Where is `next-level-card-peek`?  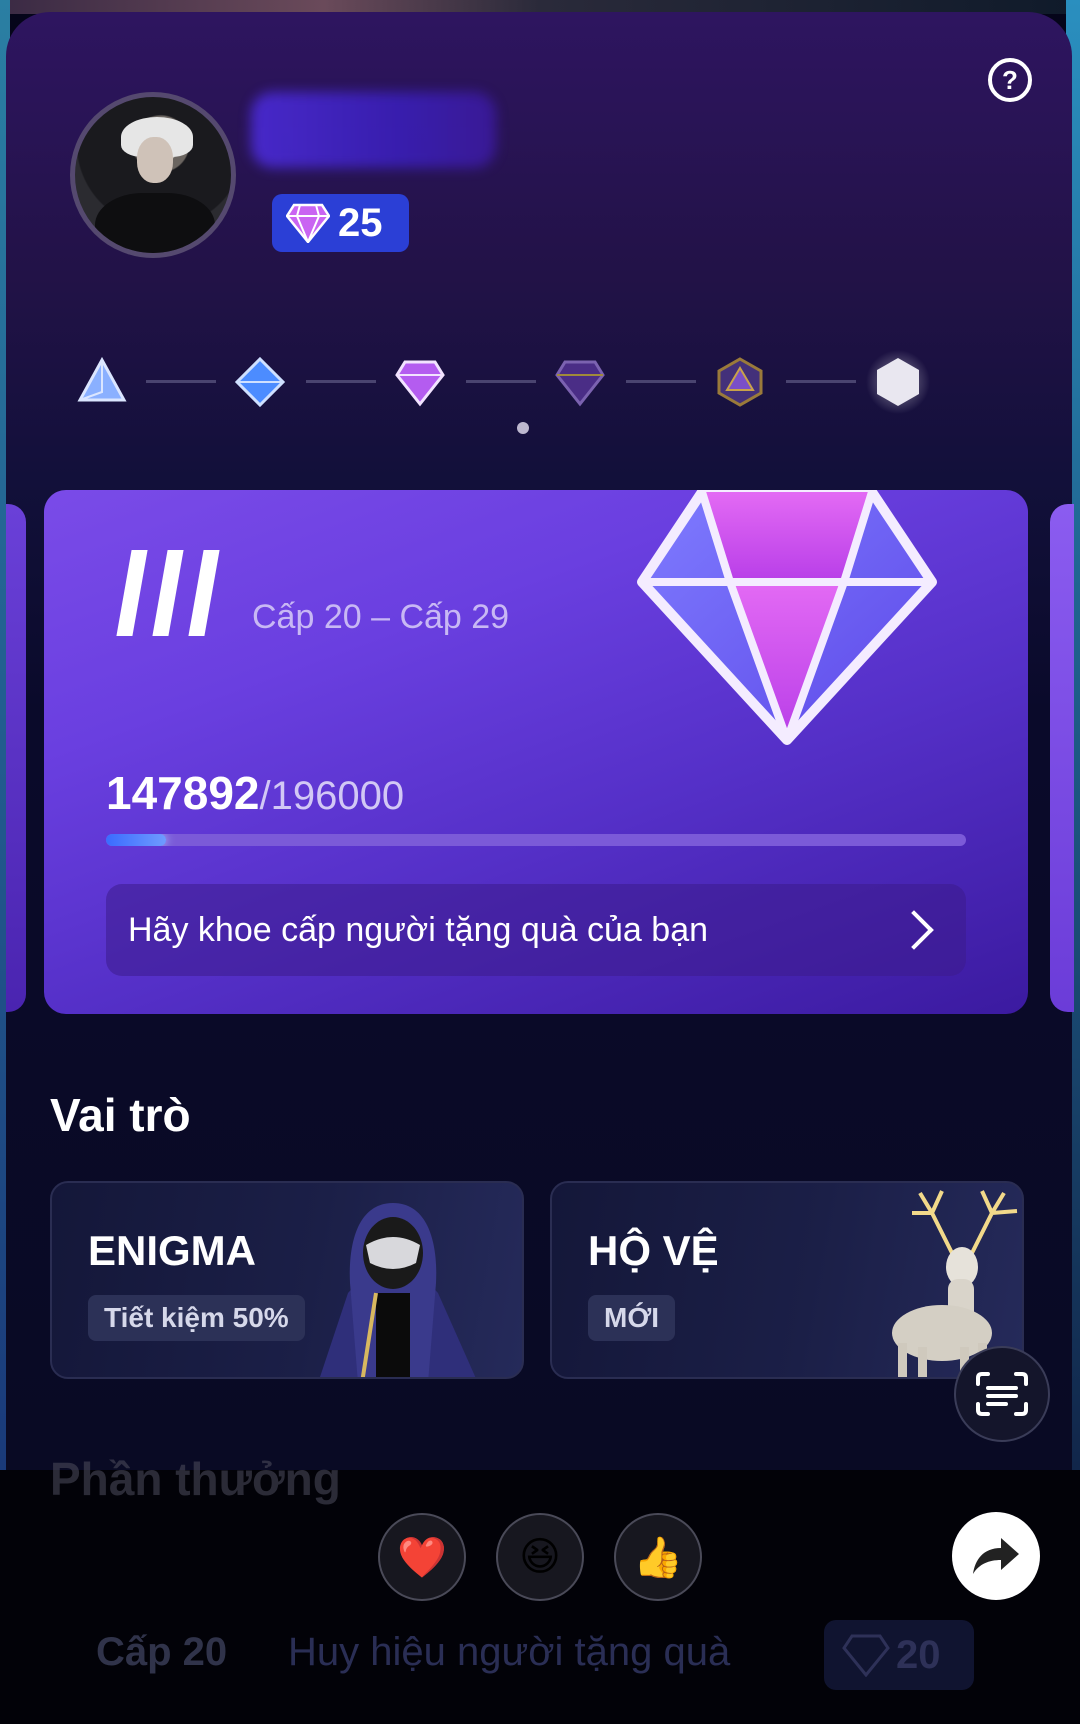 next-level-card-peek is located at coordinates (1062, 758).